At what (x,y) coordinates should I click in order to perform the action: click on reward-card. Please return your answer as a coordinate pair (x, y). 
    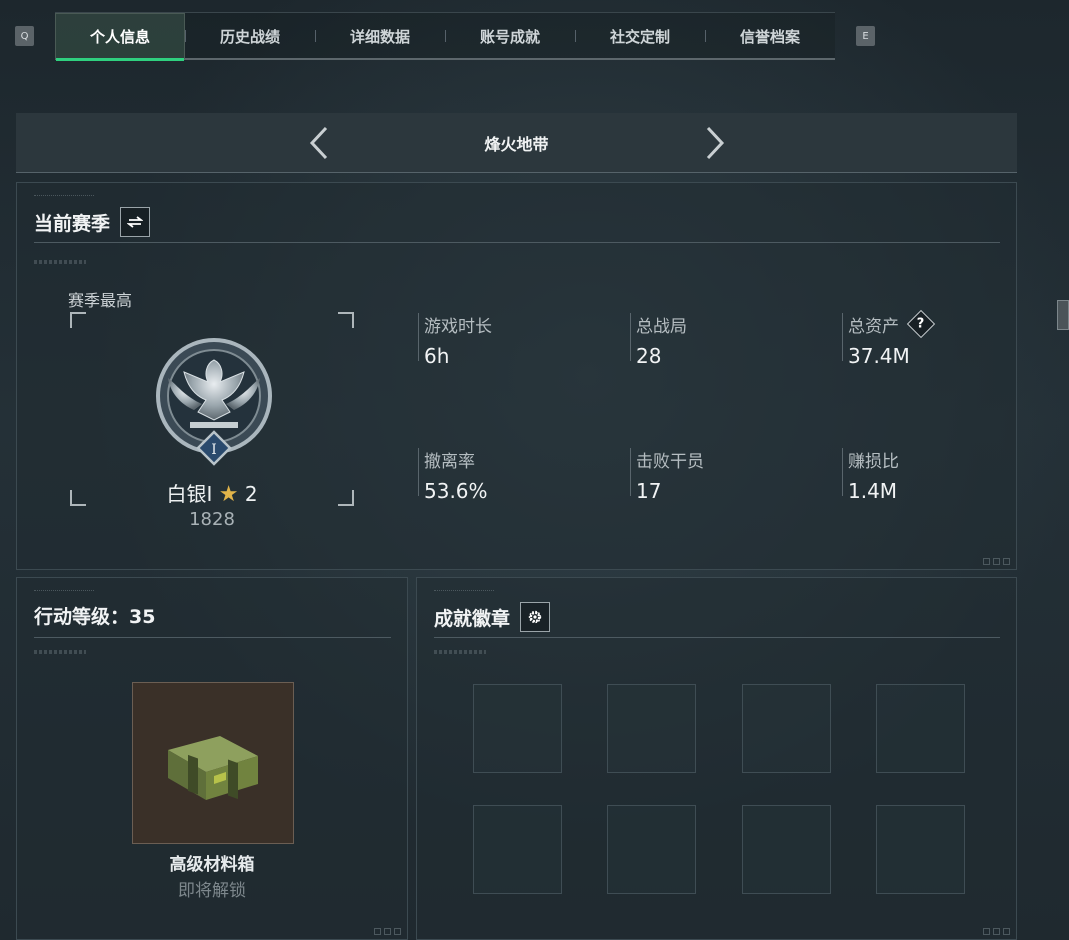
    Looking at the image, I should click on (213, 763).